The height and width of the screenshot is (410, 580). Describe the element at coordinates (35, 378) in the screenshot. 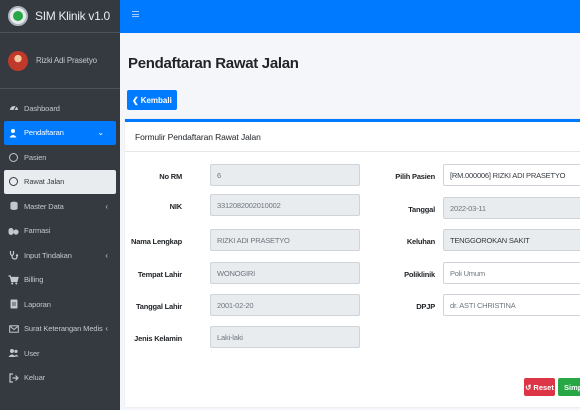

I see `sidebar-item-label: Keluar` at that location.